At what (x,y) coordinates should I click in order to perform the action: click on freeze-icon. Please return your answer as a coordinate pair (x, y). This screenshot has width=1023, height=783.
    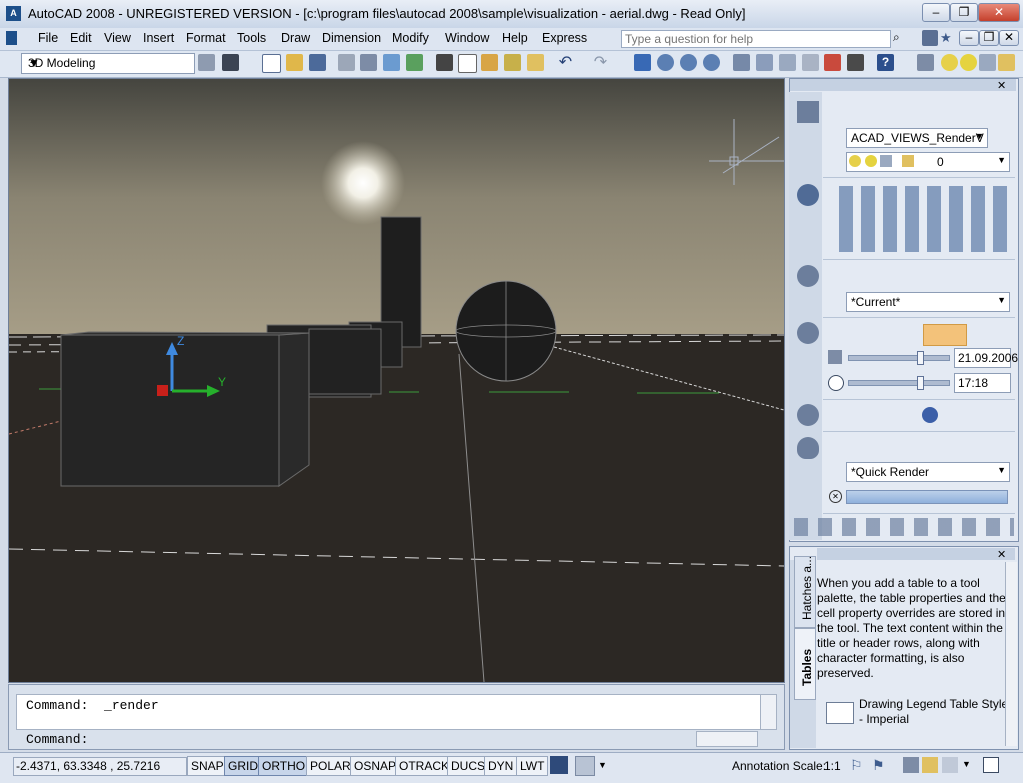
    Looking at the image, I should click on (987, 62).